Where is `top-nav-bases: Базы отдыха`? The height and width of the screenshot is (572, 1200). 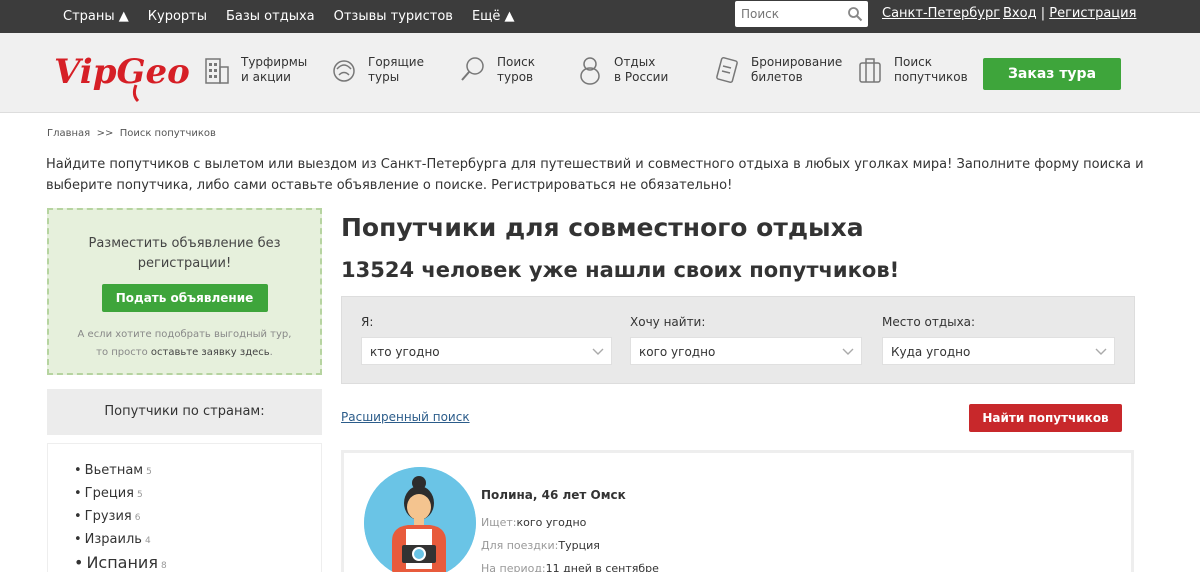
top-nav-bases: Базы отдыха is located at coordinates (270, 16).